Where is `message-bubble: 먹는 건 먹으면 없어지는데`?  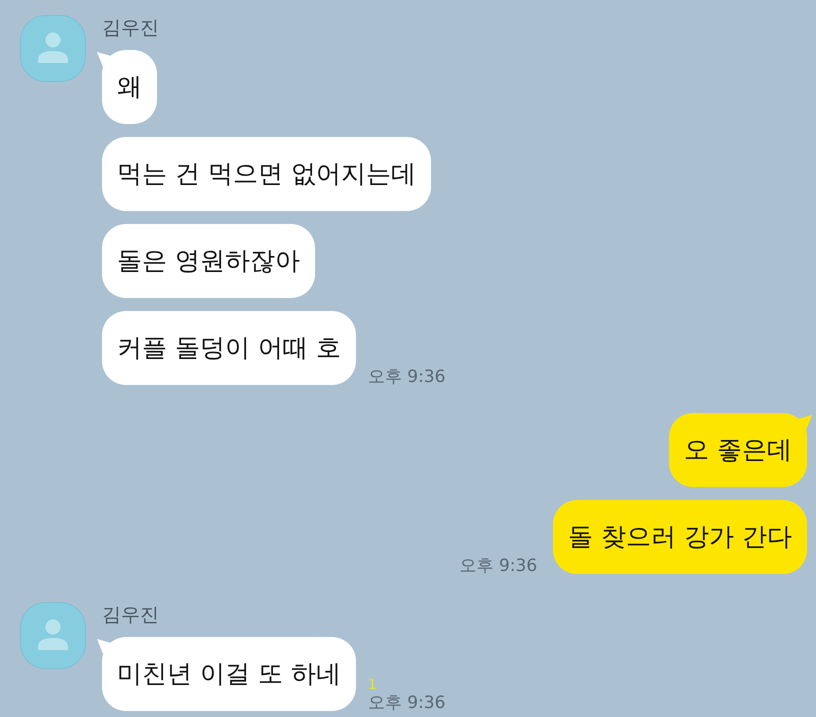
message-bubble: 먹는 건 먹으면 없어지는데 is located at coordinates (266, 174).